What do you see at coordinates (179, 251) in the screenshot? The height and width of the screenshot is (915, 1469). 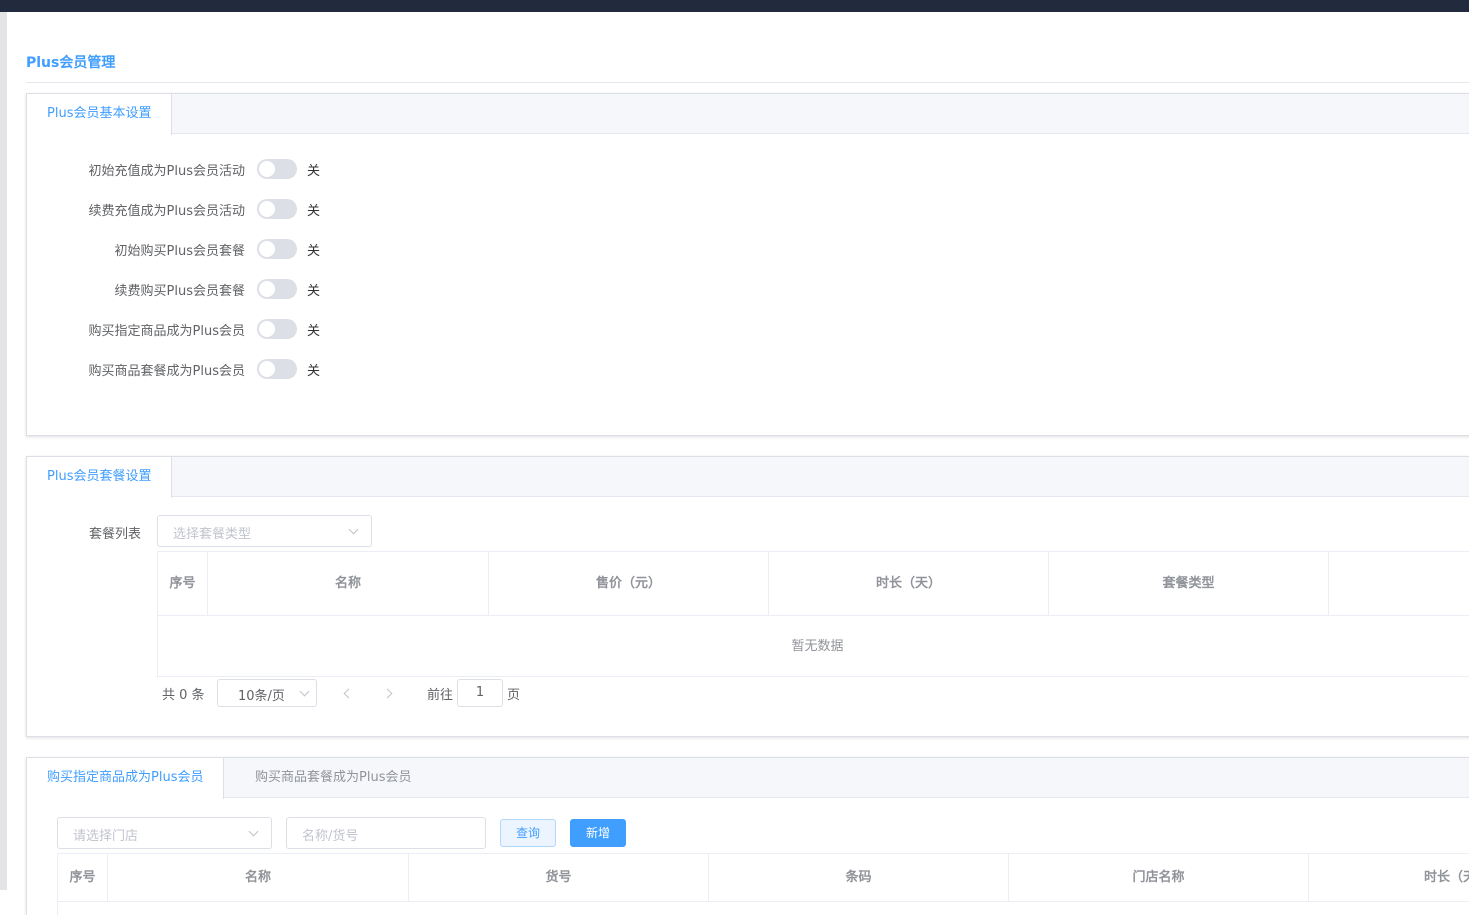 I see `setting-label: 初始购买Plus会员套餐` at bounding box center [179, 251].